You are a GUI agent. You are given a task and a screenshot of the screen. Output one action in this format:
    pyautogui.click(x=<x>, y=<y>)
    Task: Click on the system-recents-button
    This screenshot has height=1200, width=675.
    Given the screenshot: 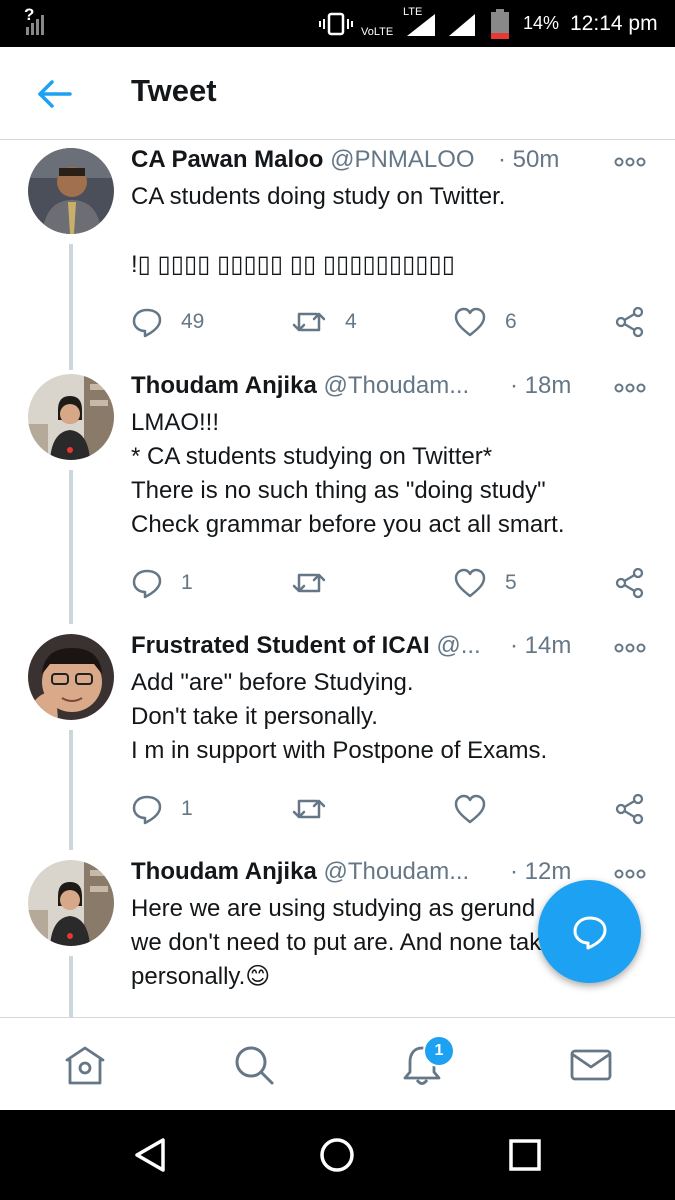 What is the action you would take?
    pyautogui.click(x=525, y=1155)
    